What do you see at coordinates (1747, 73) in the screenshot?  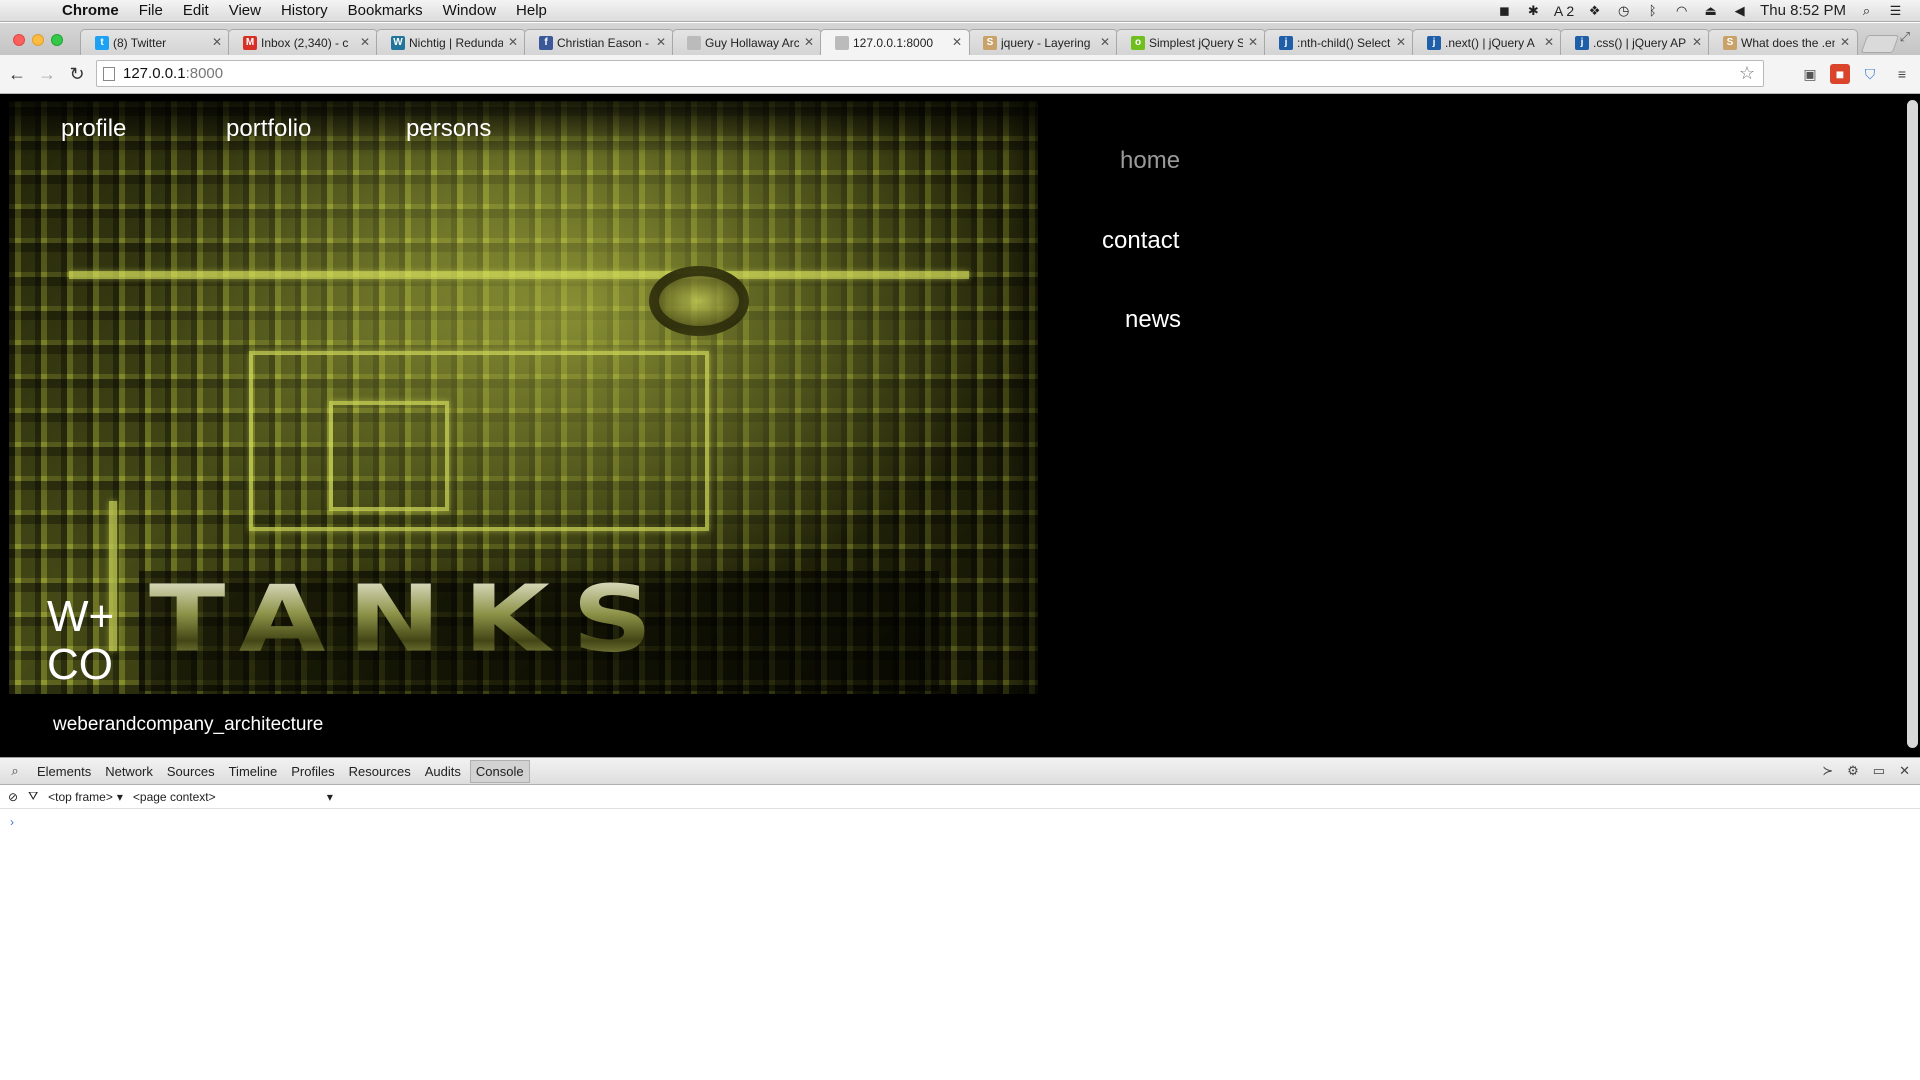 I see `bookmark-star-icon: ☆` at bounding box center [1747, 73].